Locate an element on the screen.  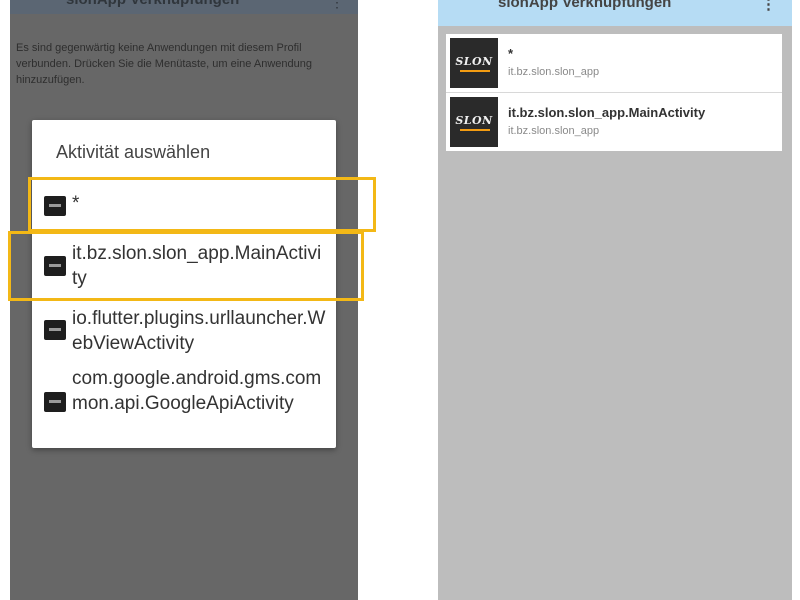
shortcut-title: it.bz.slon.slon_app.MainActivity is located at coordinates (607, 112).